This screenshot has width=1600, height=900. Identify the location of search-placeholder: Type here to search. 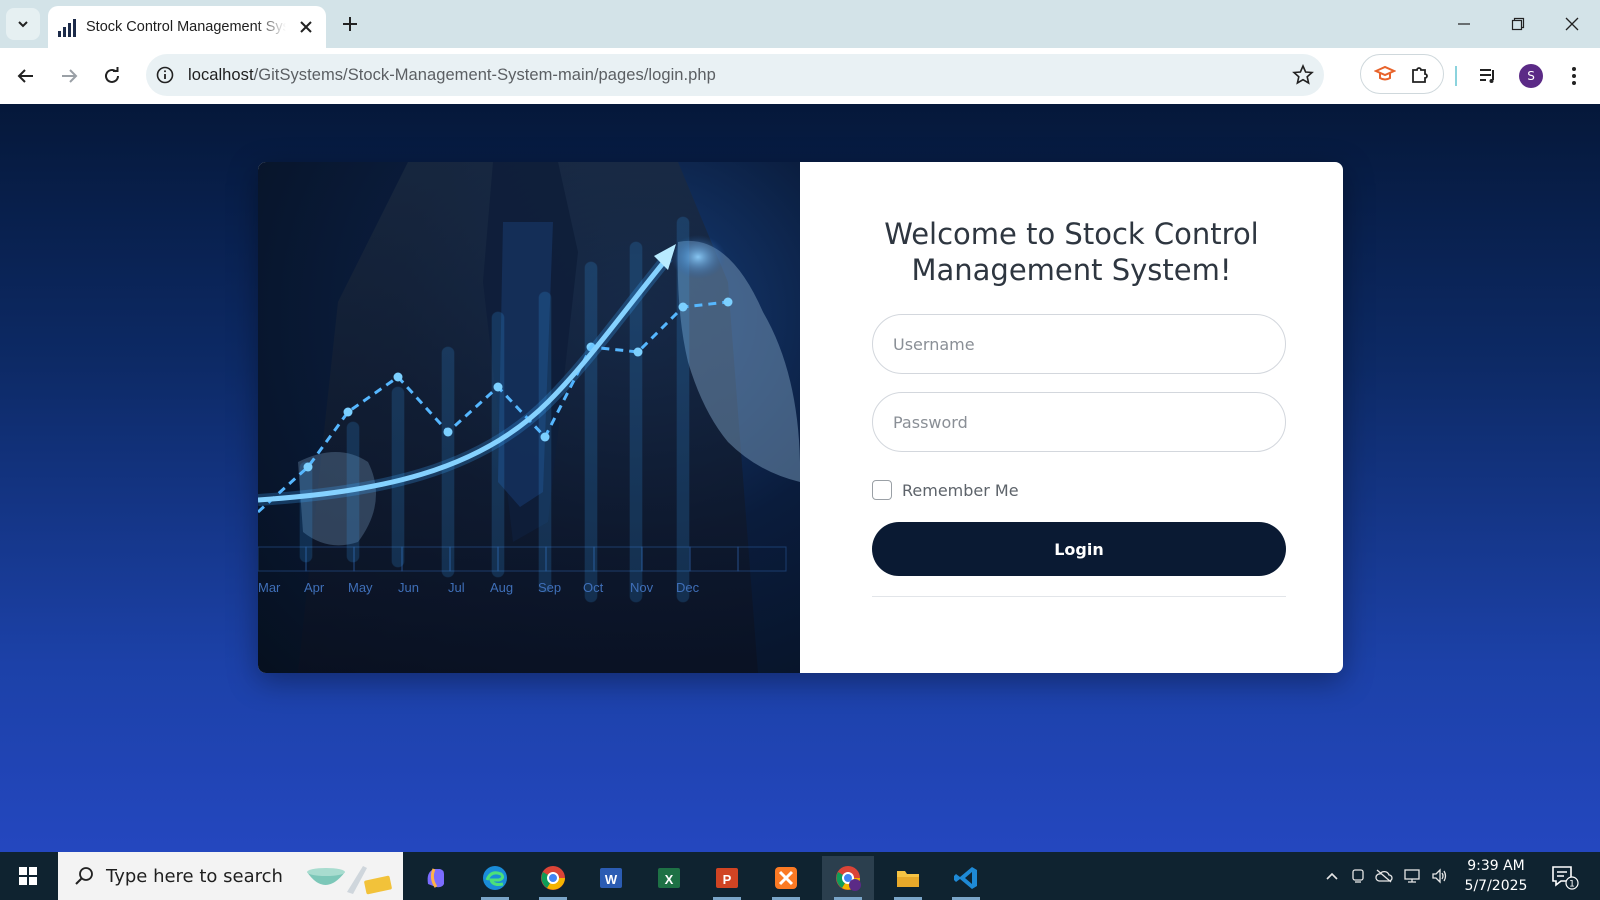
(194, 876).